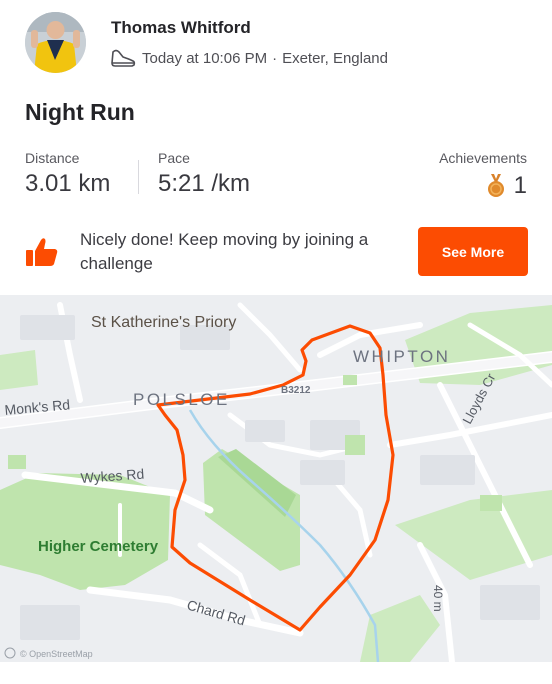  What do you see at coordinates (174, 158) in the screenshot?
I see `pace-label: Pace` at bounding box center [174, 158].